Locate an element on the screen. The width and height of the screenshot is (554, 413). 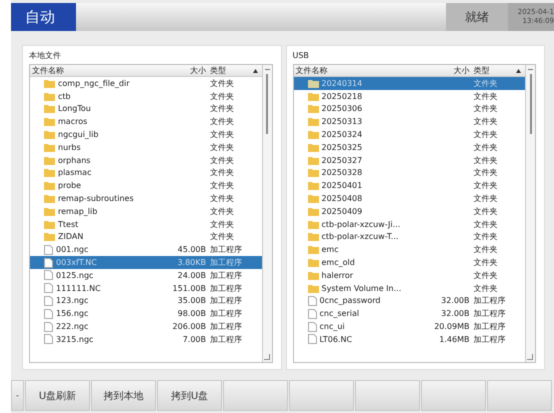
file-row: 156.ngc 98.00B 加工程序 is located at coordinates (146, 313).